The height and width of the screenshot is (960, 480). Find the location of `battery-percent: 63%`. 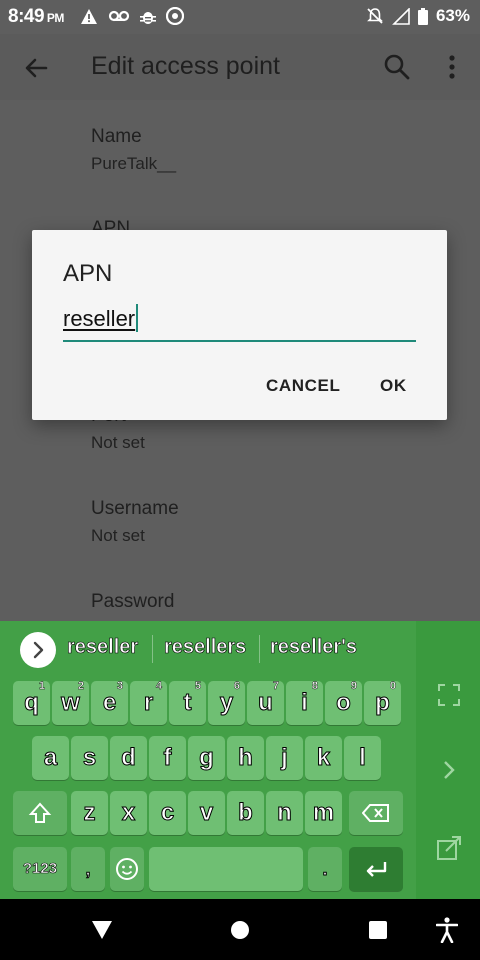

battery-percent: 63% is located at coordinates (452, 15).